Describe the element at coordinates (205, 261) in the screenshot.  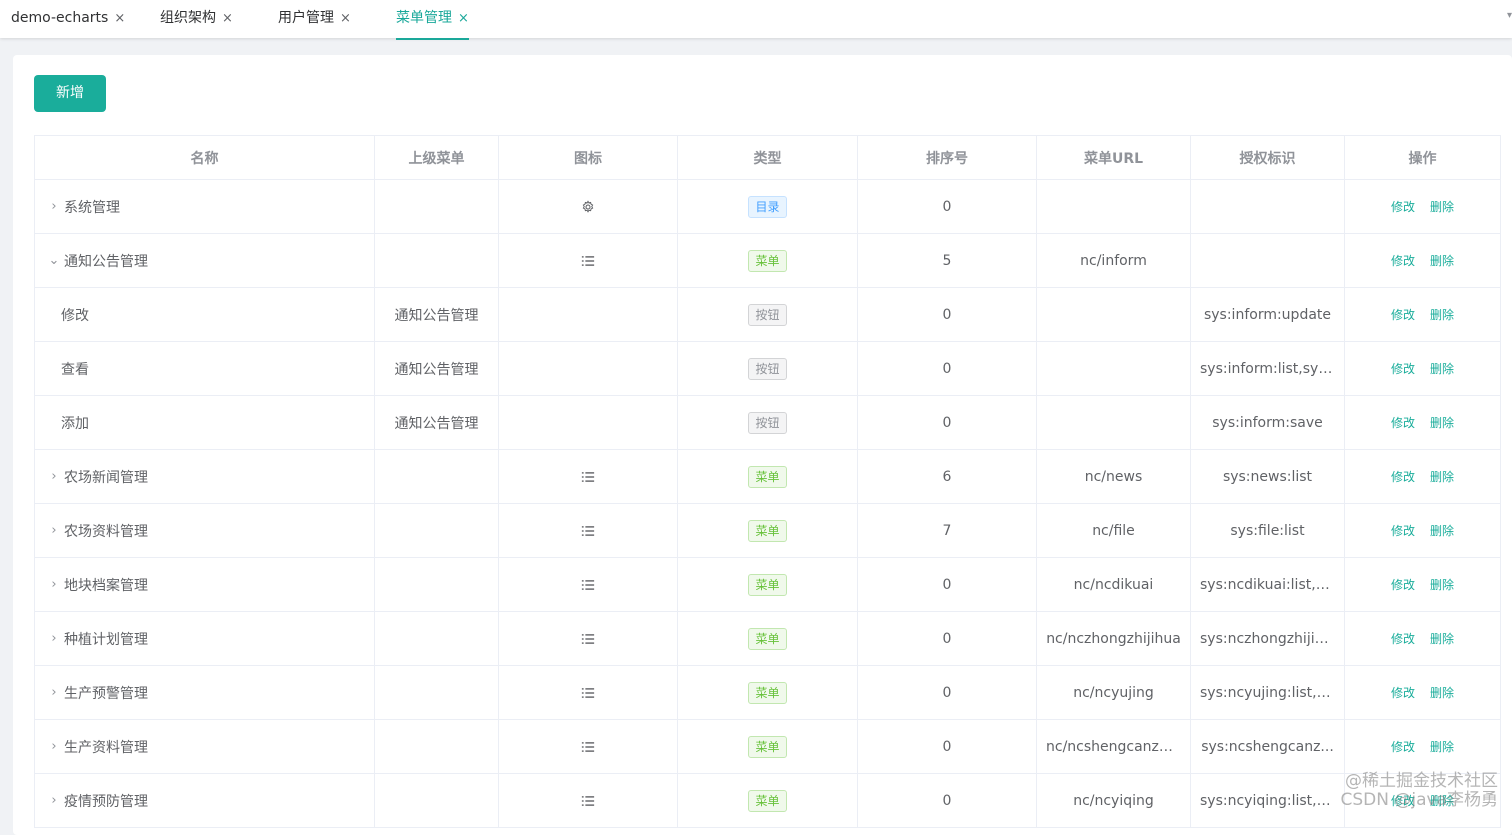
I see `name-cell: ⌄ 通知公告管理` at that location.